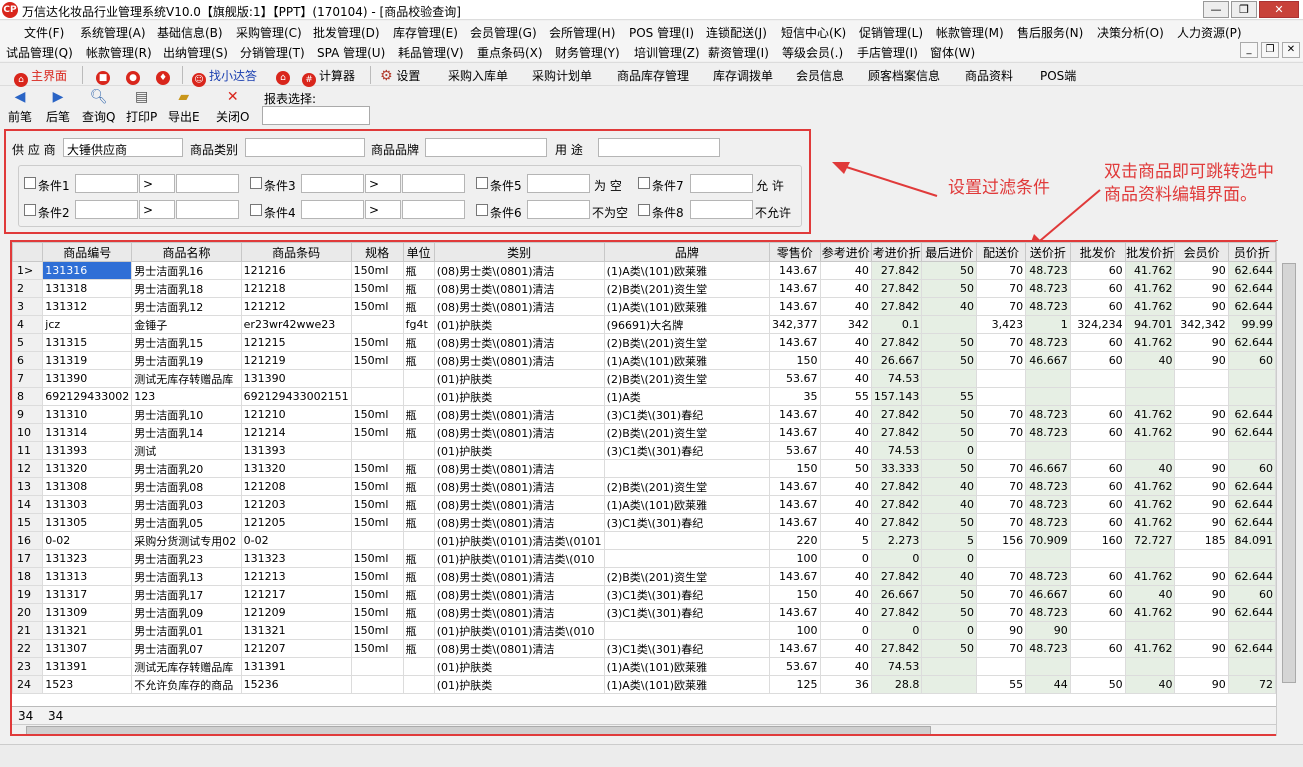 Image resolution: width=1303 pixels, height=767 pixels. What do you see at coordinates (186, 360) in the screenshot?
I see `table-cell: 男士洁面乳19` at bounding box center [186, 360].